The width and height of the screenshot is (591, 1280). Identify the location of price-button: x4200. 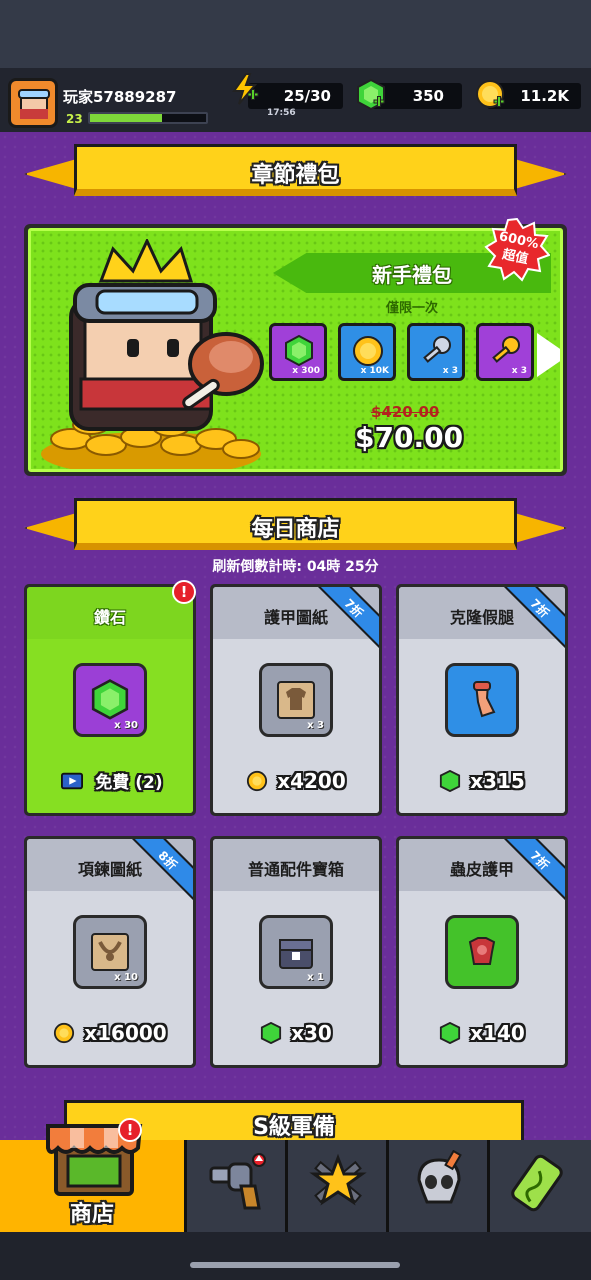
(296, 781).